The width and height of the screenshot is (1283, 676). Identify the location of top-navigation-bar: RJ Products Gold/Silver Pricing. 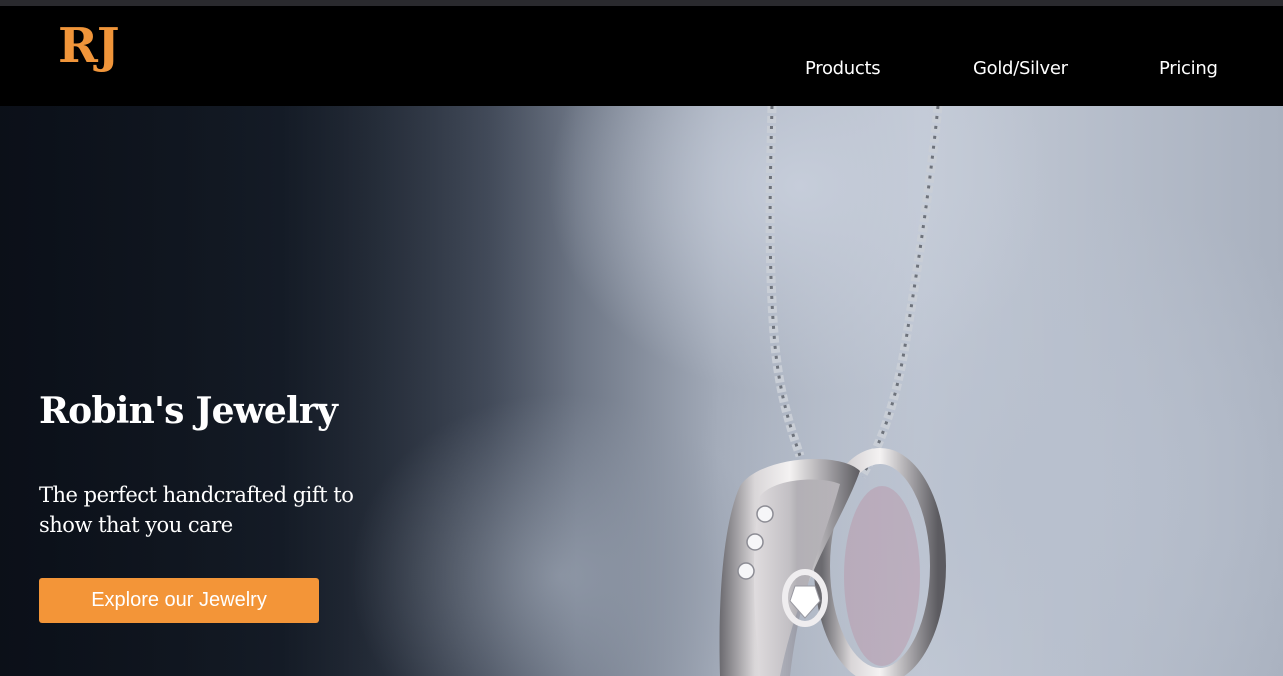
(641, 56).